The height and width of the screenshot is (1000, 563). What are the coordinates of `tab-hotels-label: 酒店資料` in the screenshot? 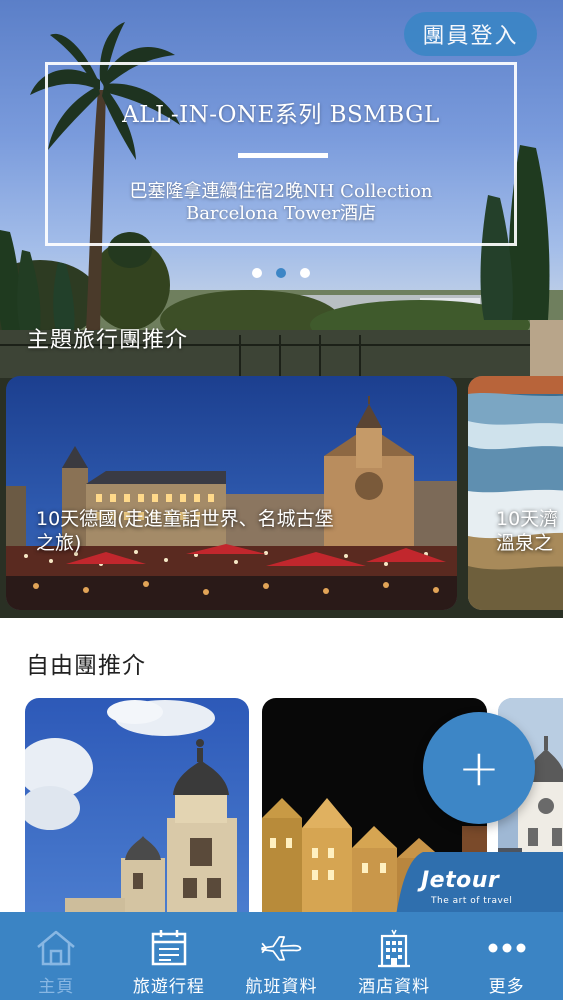 It's located at (394, 987).